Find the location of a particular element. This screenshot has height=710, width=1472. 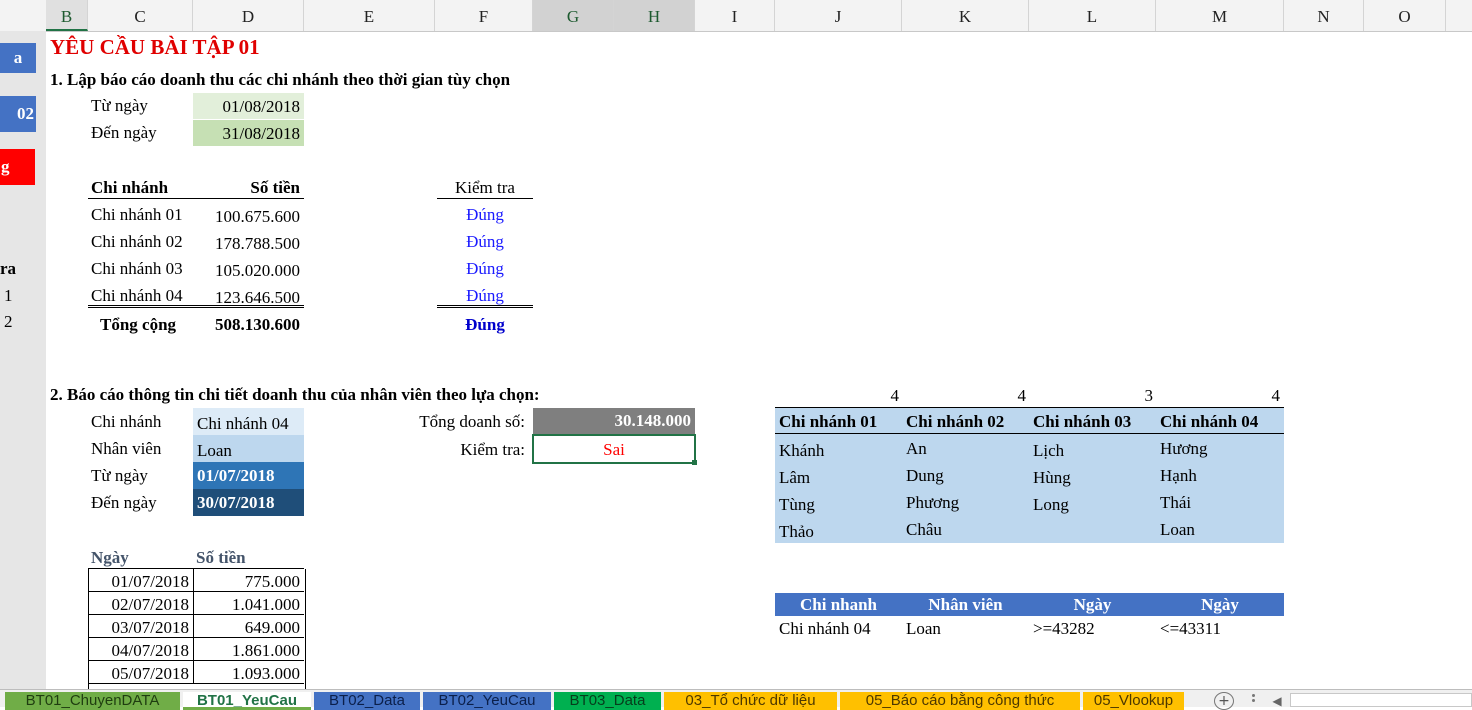

s1-row1-branch: Chi nhánh 01 is located at coordinates (137, 214).